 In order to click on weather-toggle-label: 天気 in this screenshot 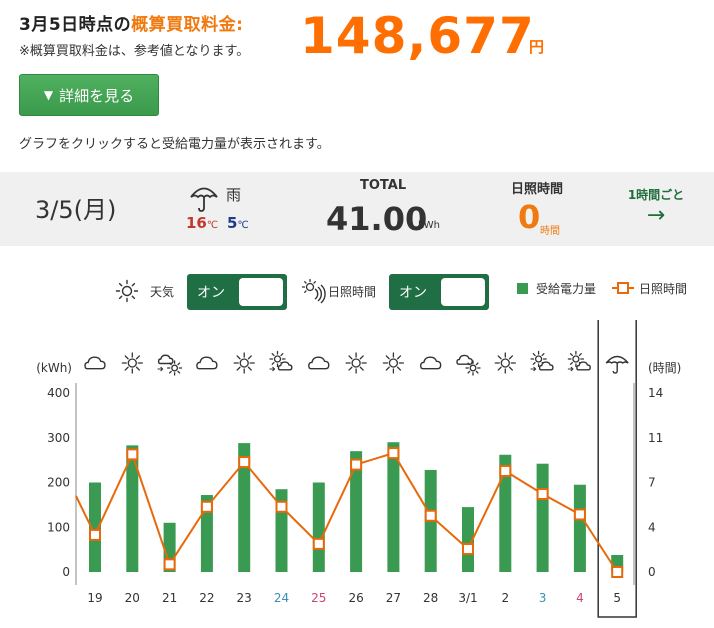, I will do `click(162, 292)`.